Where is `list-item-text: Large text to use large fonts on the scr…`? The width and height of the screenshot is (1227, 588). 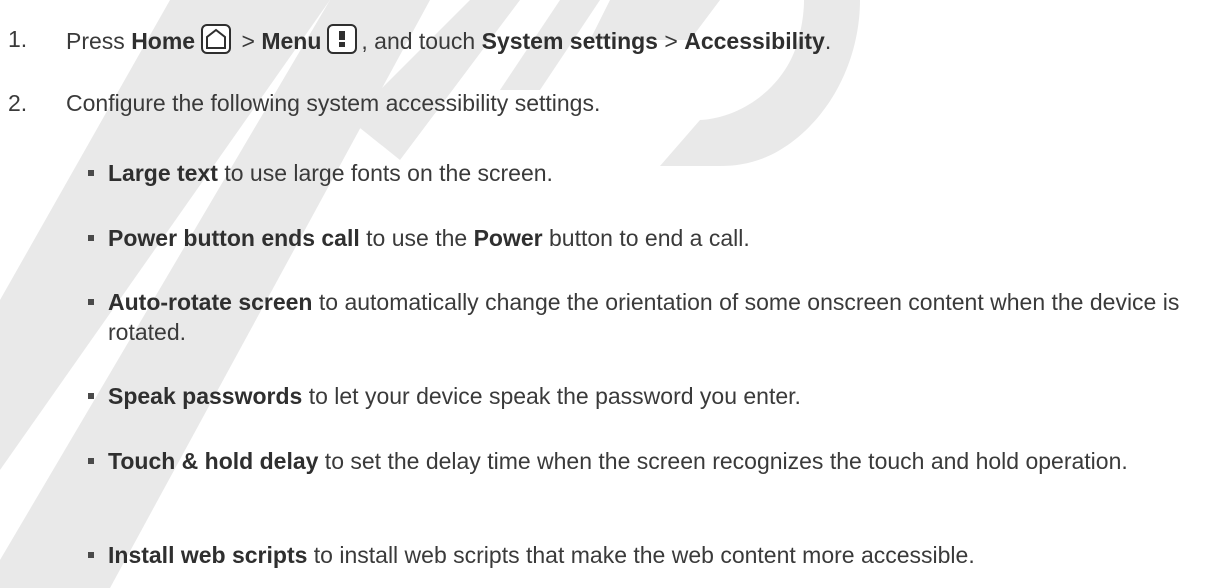
list-item-text: Large text to use large fonts on the scr… is located at coordinates (663, 173).